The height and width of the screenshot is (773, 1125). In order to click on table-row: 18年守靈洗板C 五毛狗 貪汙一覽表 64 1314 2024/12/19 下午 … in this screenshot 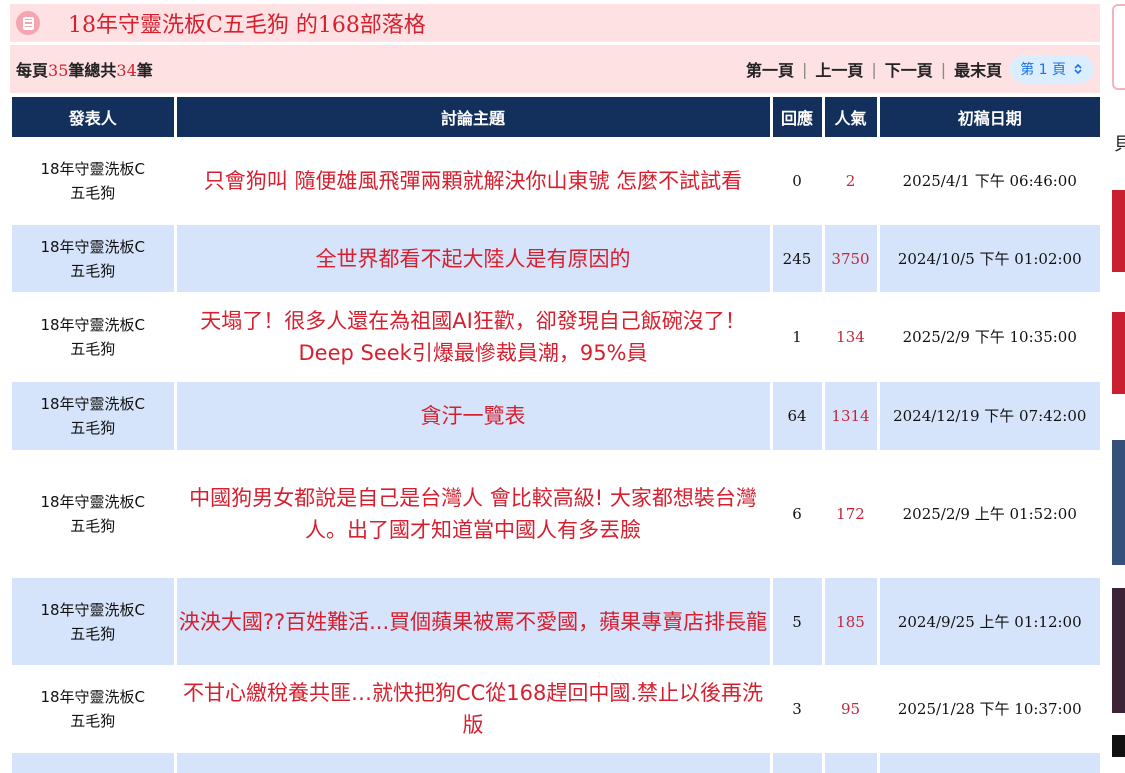, I will do `click(556, 416)`.